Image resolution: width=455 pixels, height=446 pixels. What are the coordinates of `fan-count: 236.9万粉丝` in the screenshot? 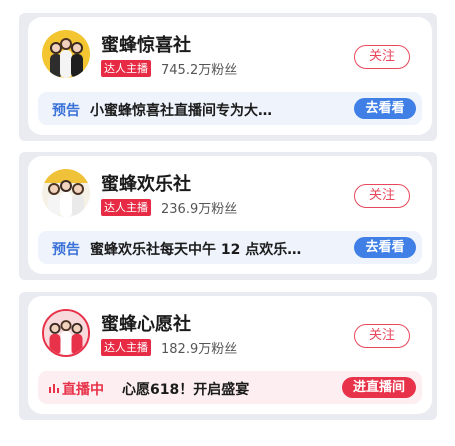 It's located at (199, 209).